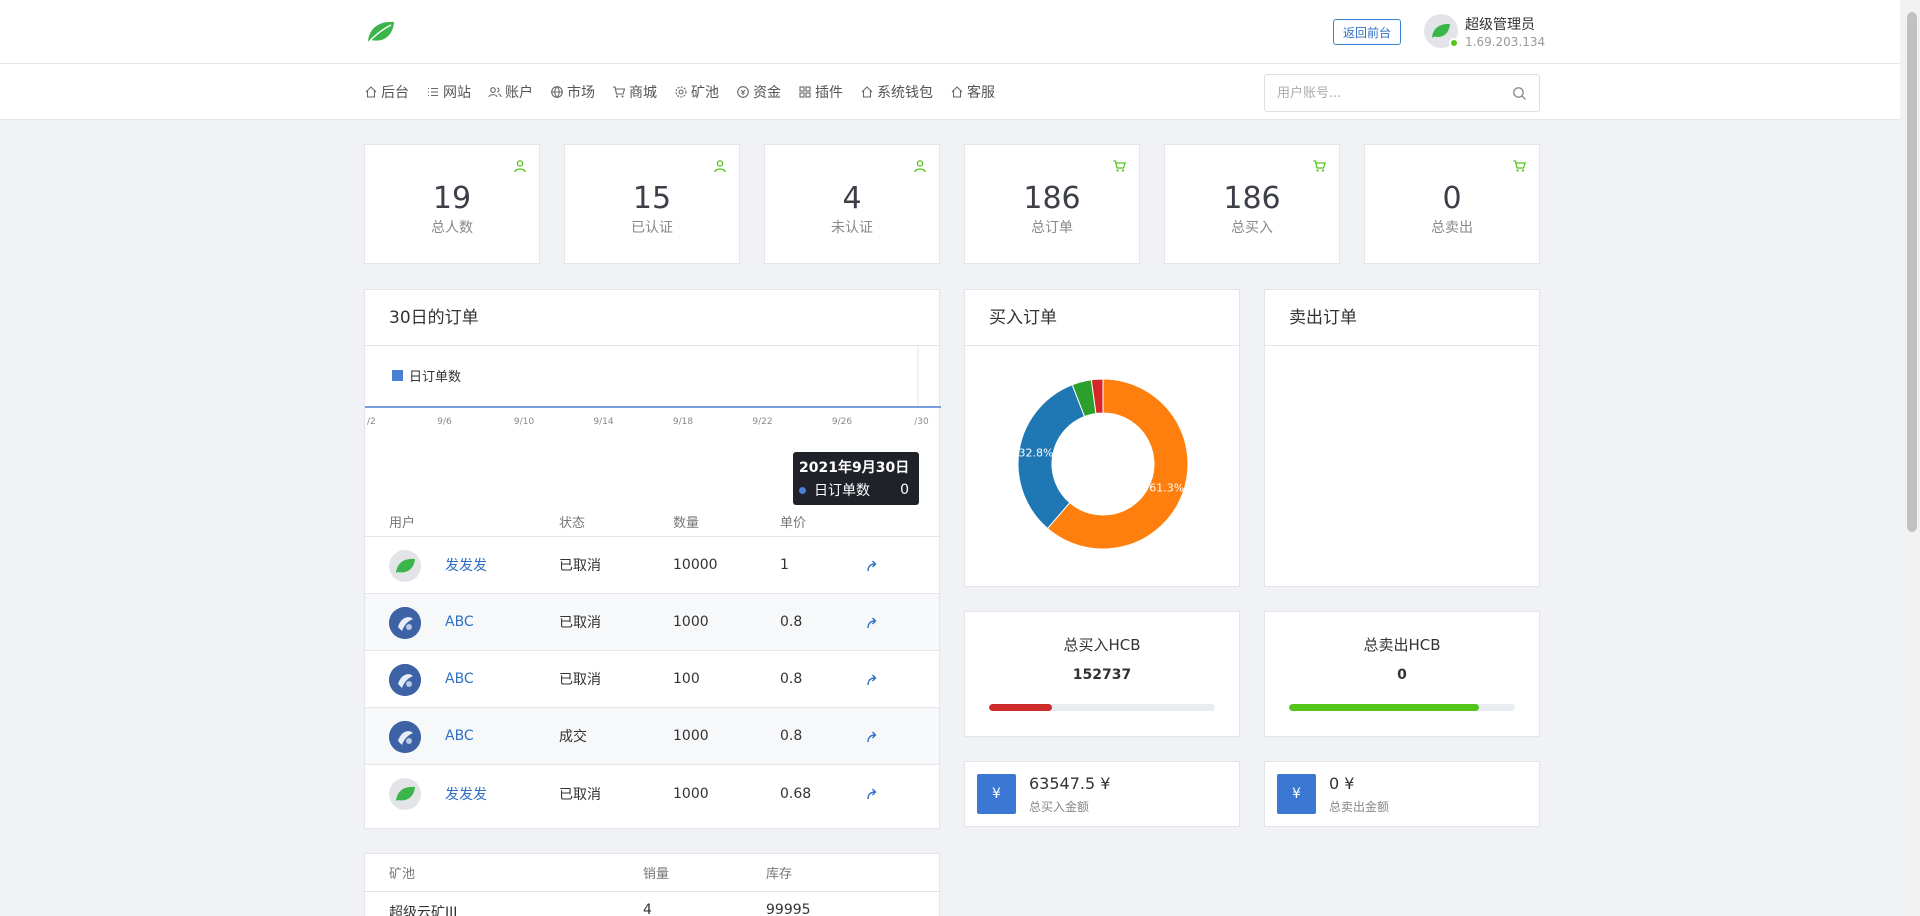 The image size is (1920, 916). Describe the element at coordinates (386, 92) in the screenshot. I see `nav-item-dashboard: 后台` at that location.